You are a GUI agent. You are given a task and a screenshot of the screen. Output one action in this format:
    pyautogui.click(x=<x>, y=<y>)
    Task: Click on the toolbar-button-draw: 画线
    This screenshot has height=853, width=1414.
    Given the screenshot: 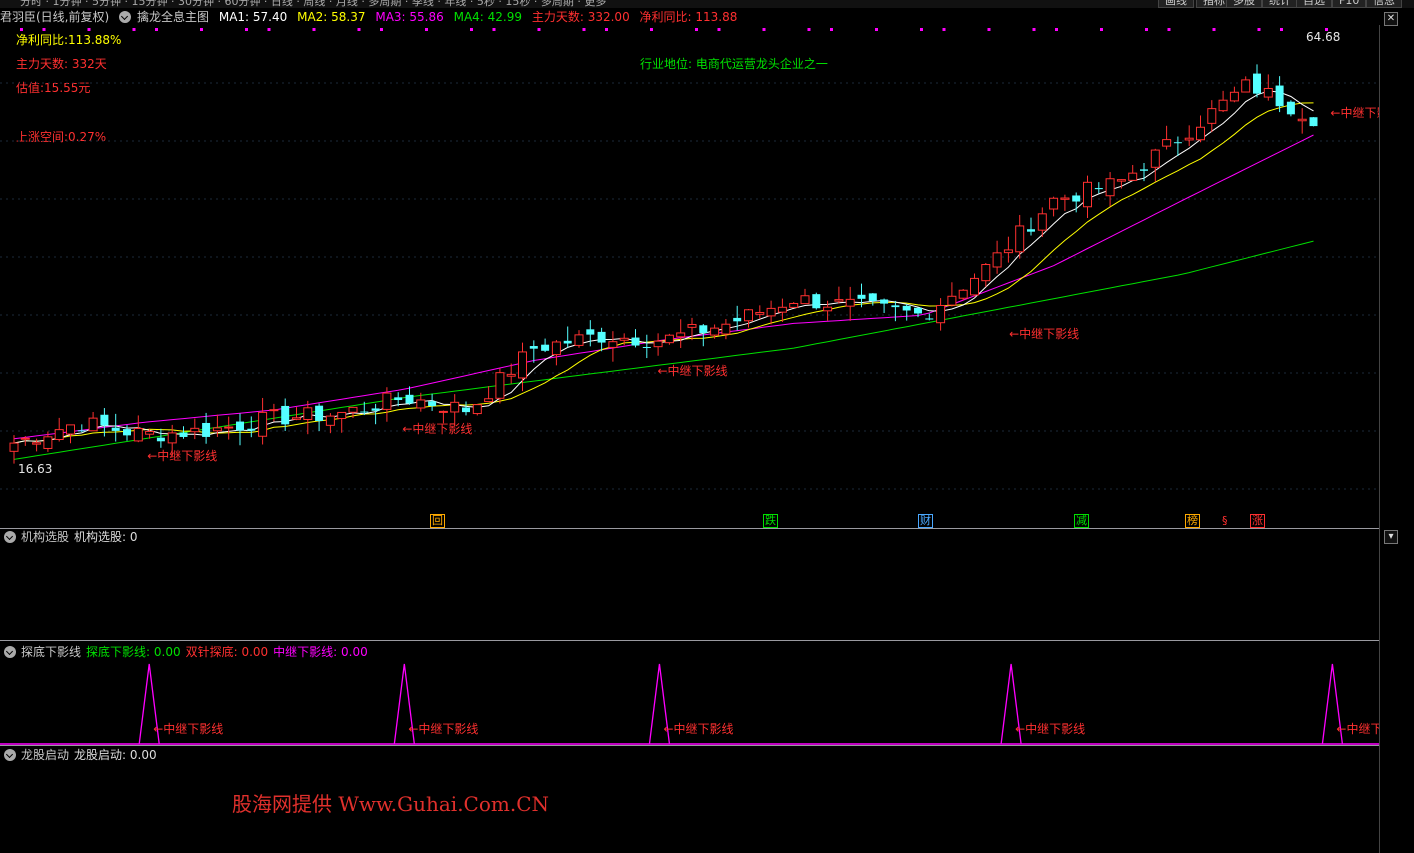 What is the action you would take?
    pyautogui.click(x=1176, y=4)
    